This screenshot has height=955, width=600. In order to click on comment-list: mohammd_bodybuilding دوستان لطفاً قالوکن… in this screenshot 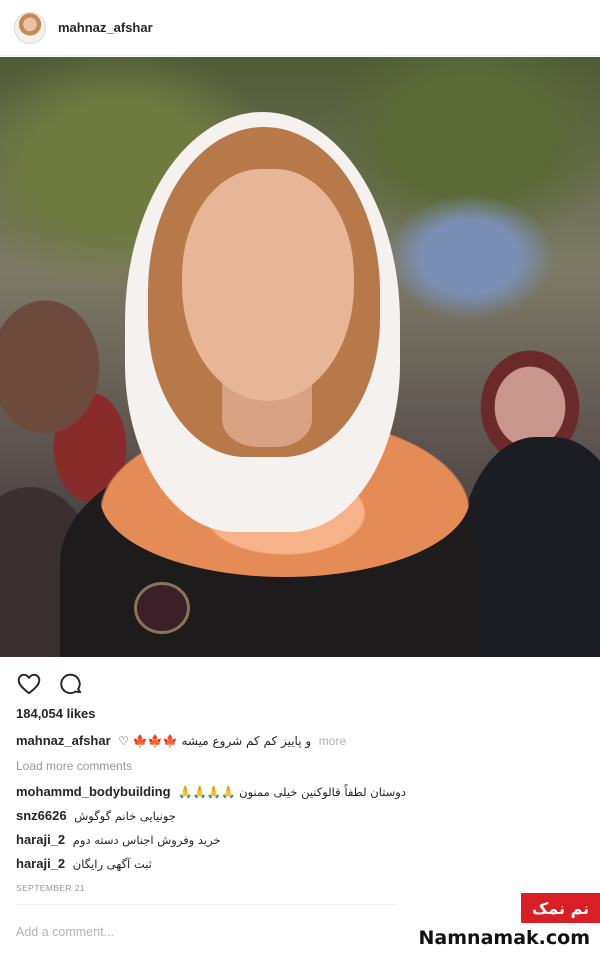, I will do `click(301, 830)`.